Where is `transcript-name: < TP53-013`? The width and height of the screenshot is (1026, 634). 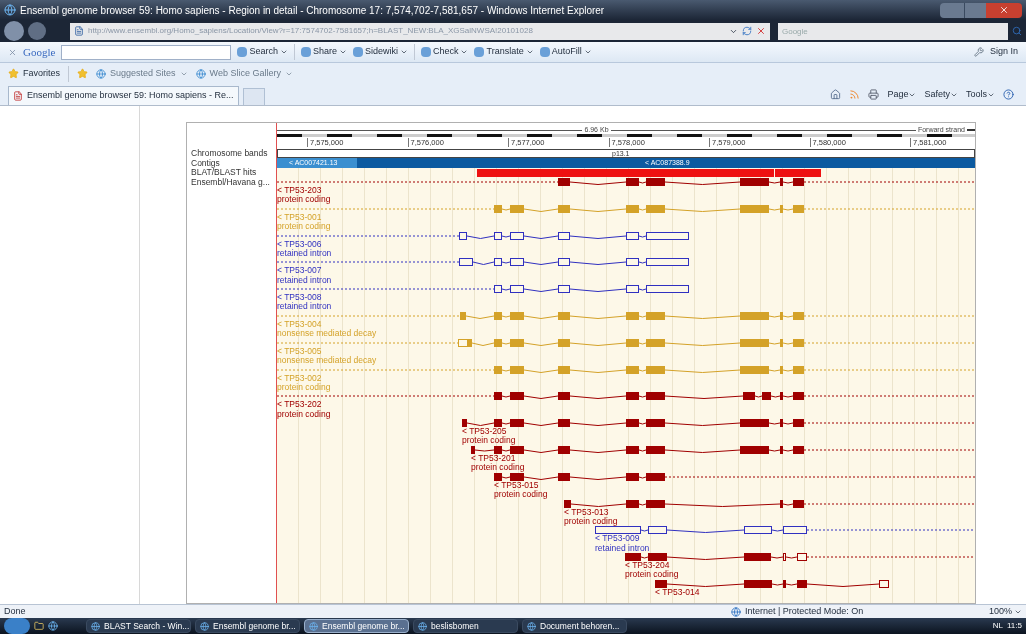 transcript-name: < TP53-013 is located at coordinates (586, 512).